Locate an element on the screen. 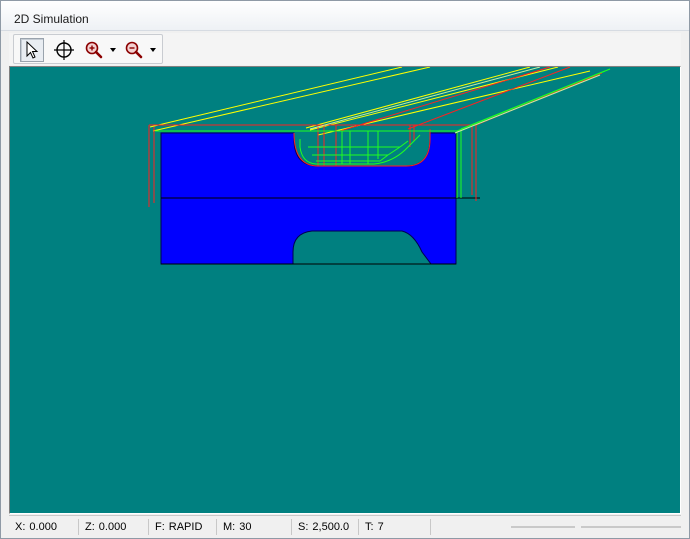  zoom-out-button is located at coordinates (134, 50).